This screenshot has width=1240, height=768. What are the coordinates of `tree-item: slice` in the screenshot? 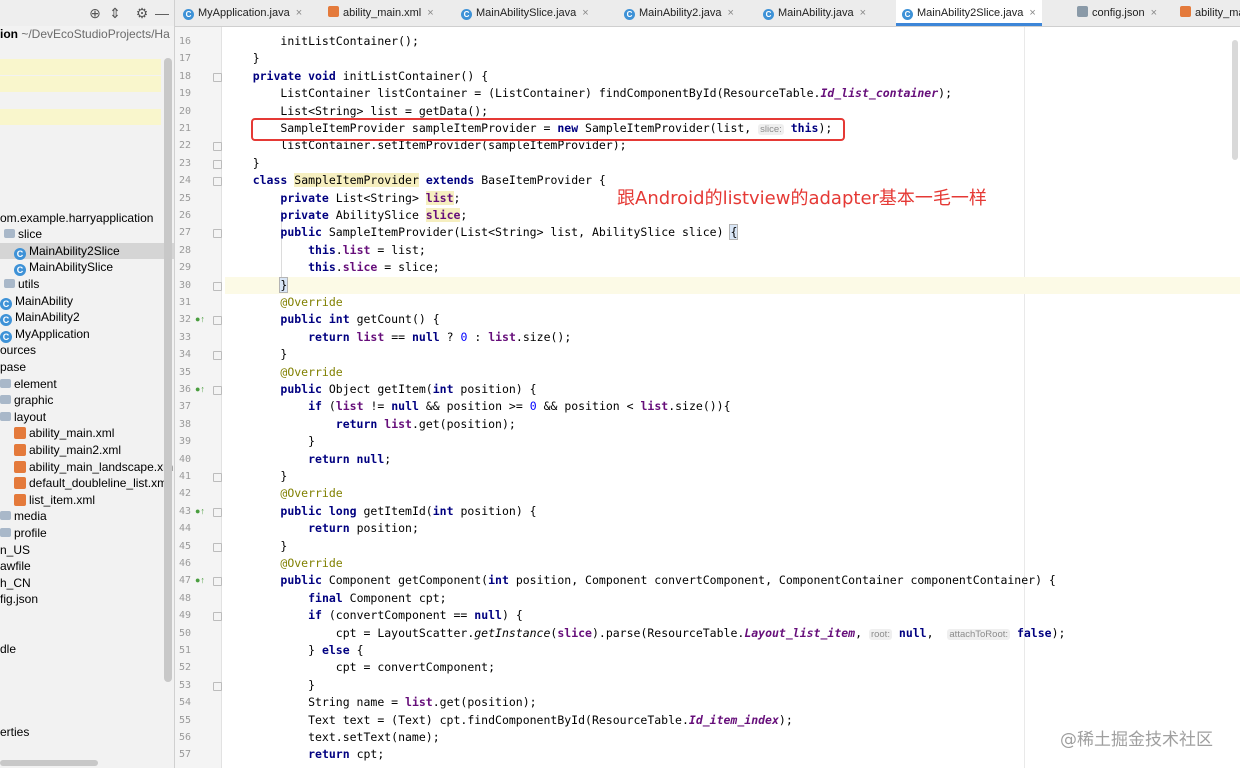 It's located at (21, 234).